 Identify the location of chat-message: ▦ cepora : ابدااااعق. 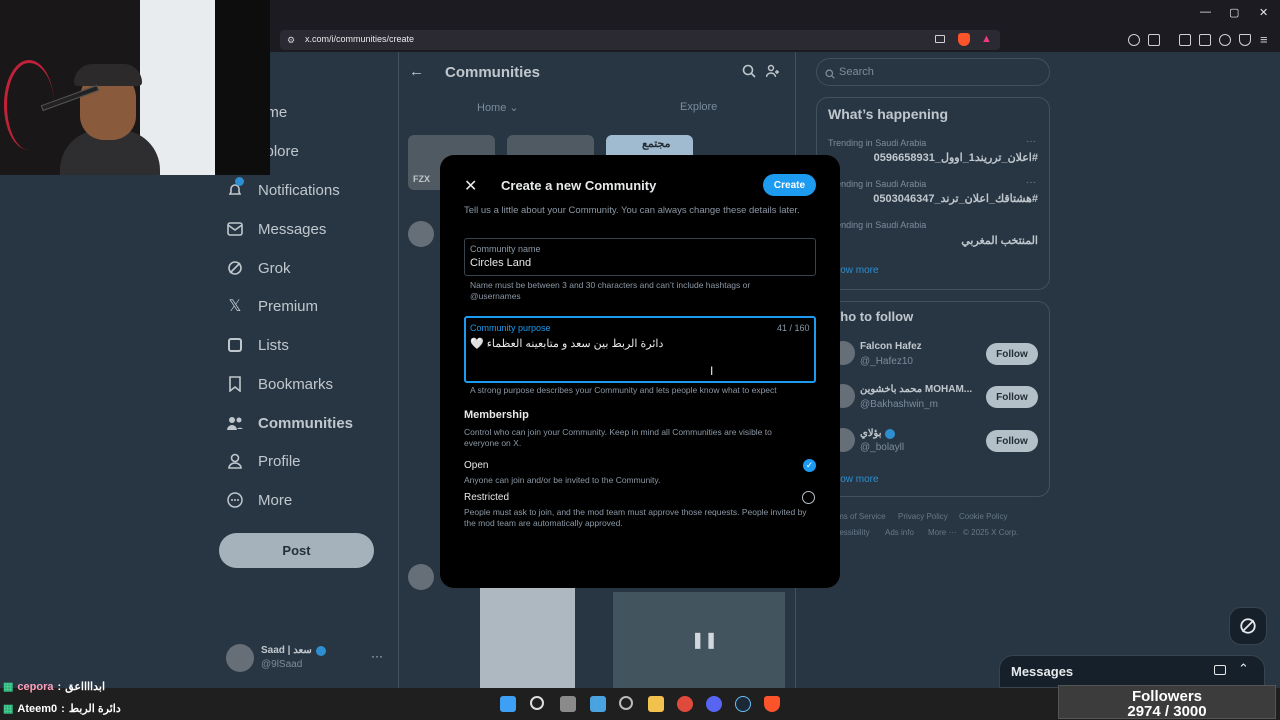
(54, 687).